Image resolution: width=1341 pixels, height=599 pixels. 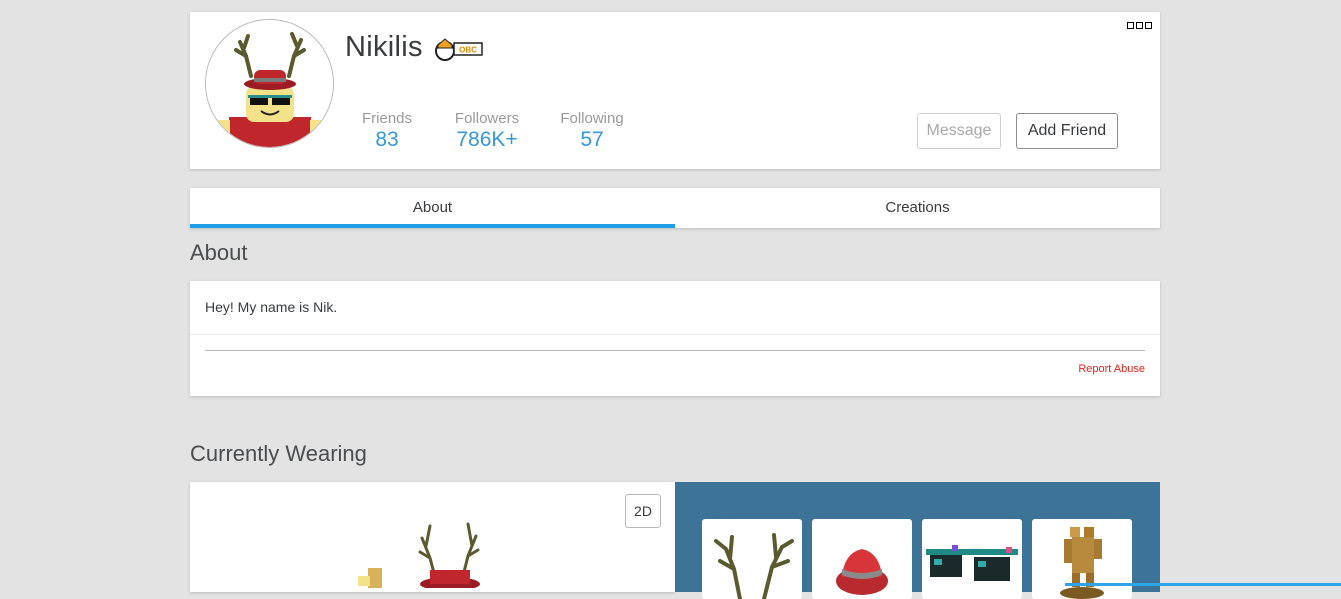 What do you see at coordinates (972, 563) in the screenshot?
I see `pixel-shades-icon` at bounding box center [972, 563].